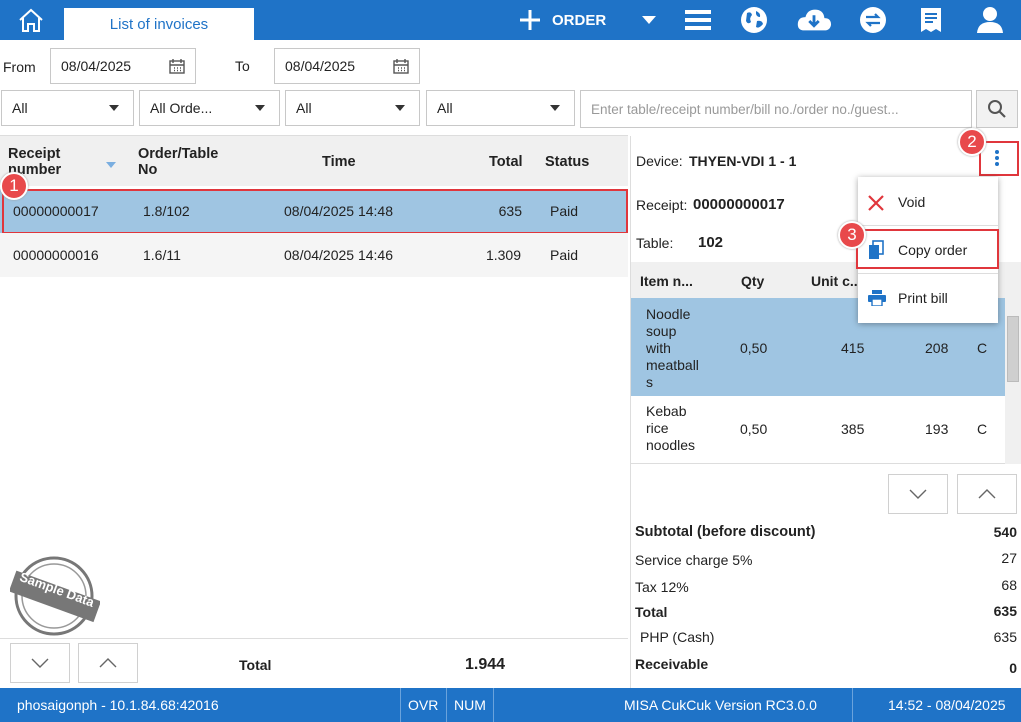 The width and height of the screenshot is (1021, 722). What do you see at coordinates (698, 20) in the screenshot?
I see `menu-icon` at bounding box center [698, 20].